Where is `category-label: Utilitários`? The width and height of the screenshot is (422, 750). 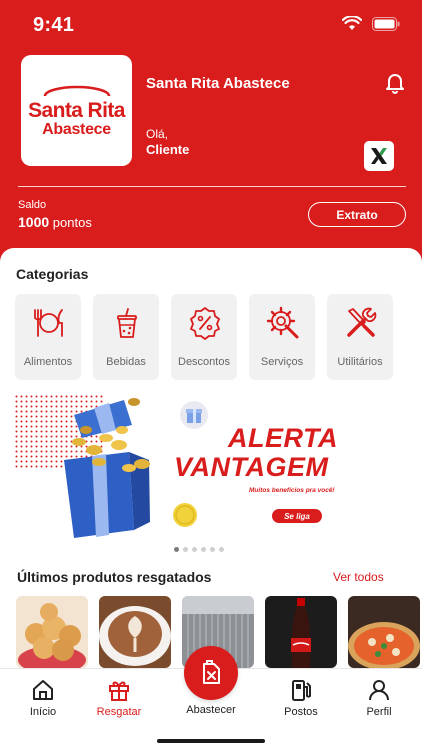
category-label: Utilitários is located at coordinates (360, 362).